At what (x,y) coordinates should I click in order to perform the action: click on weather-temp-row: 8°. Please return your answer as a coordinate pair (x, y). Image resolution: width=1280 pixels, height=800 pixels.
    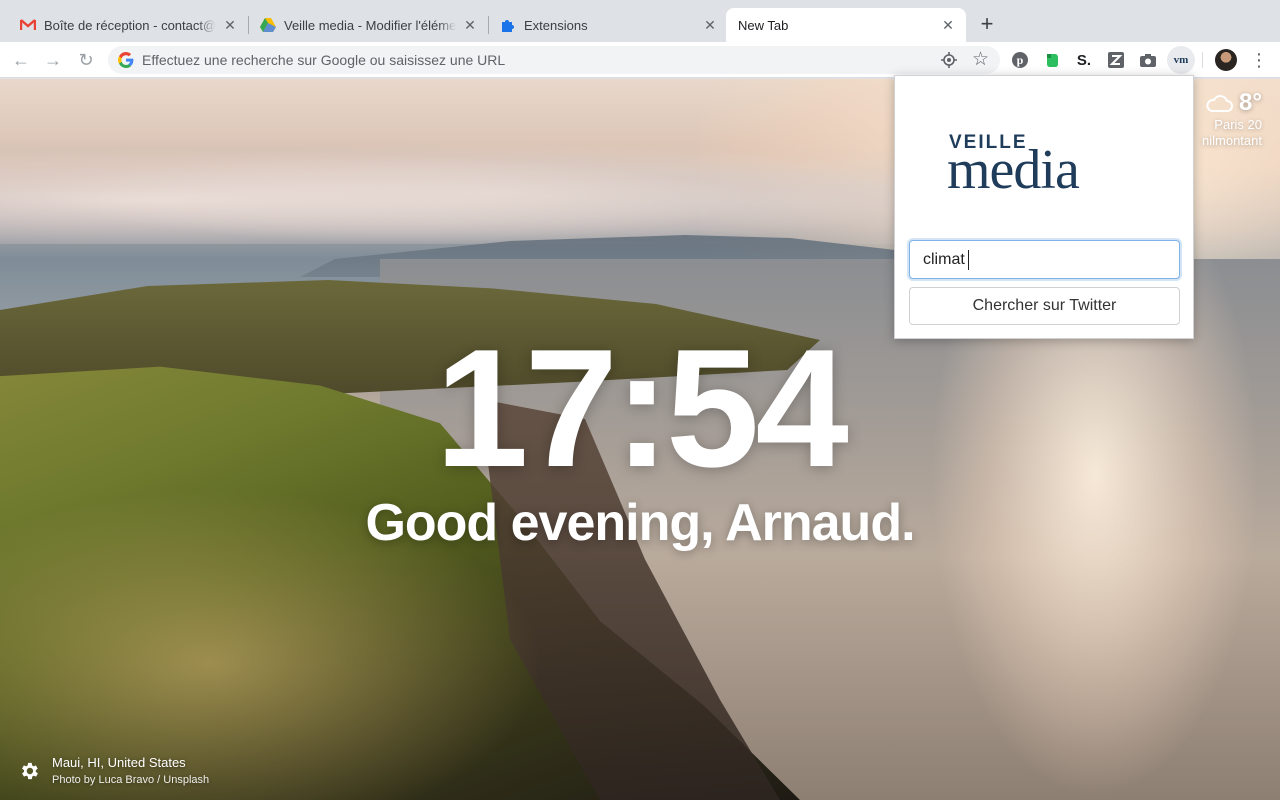
    Looking at the image, I should click on (1232, 103).